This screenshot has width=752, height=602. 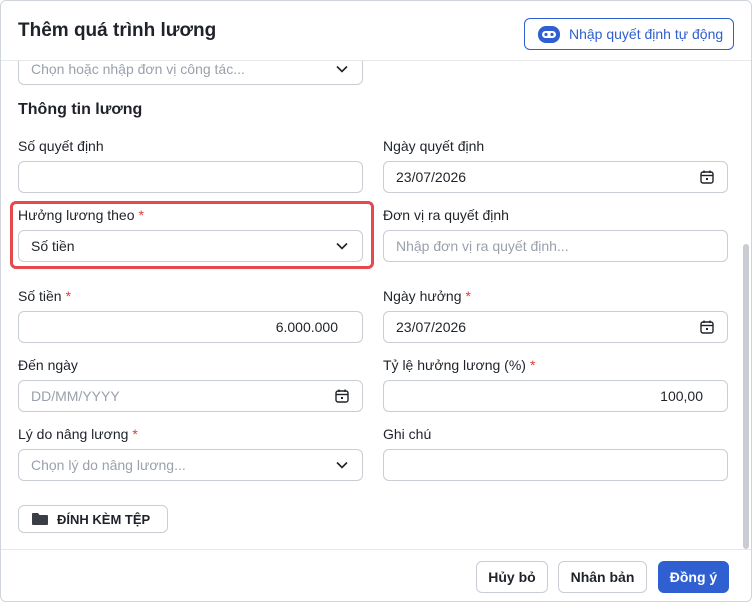 What do you see at coordinates (555, 177) in the screenshot?
I see `decision-date-input: 23/07/2026` at bounding box center [555, 177].